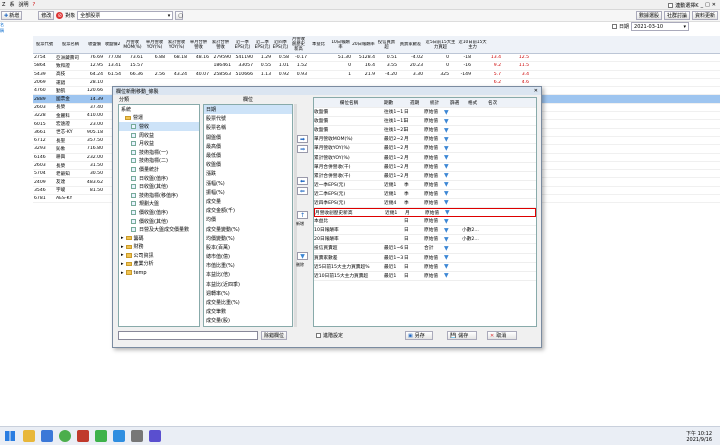 The height and width of the screenshot is (445, 720). Describe the element at coordinates (274, 335) in the screenshot. I see `debug-fields-button: 除錯欄位` at that location.